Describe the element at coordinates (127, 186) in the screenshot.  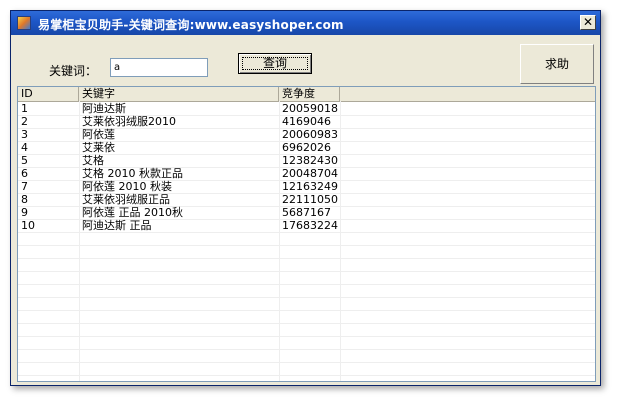
I see `row-keyword-cell: 阿依莲 2010 秋装` at that location.